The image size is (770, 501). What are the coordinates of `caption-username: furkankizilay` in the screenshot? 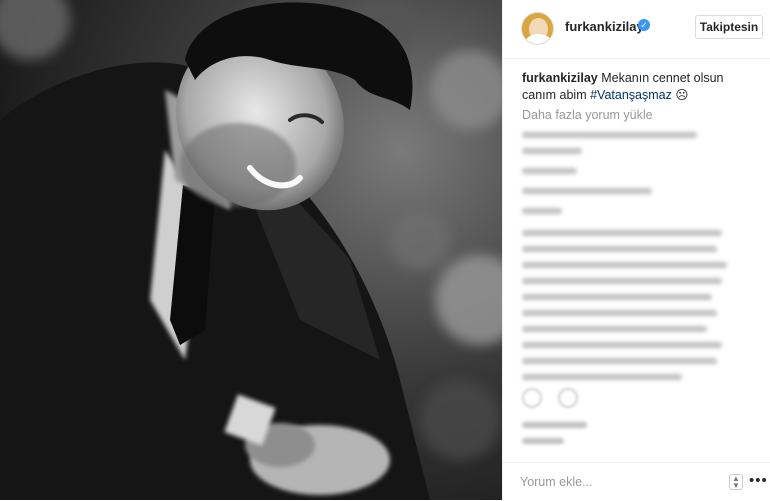 It's located at (560, 78).